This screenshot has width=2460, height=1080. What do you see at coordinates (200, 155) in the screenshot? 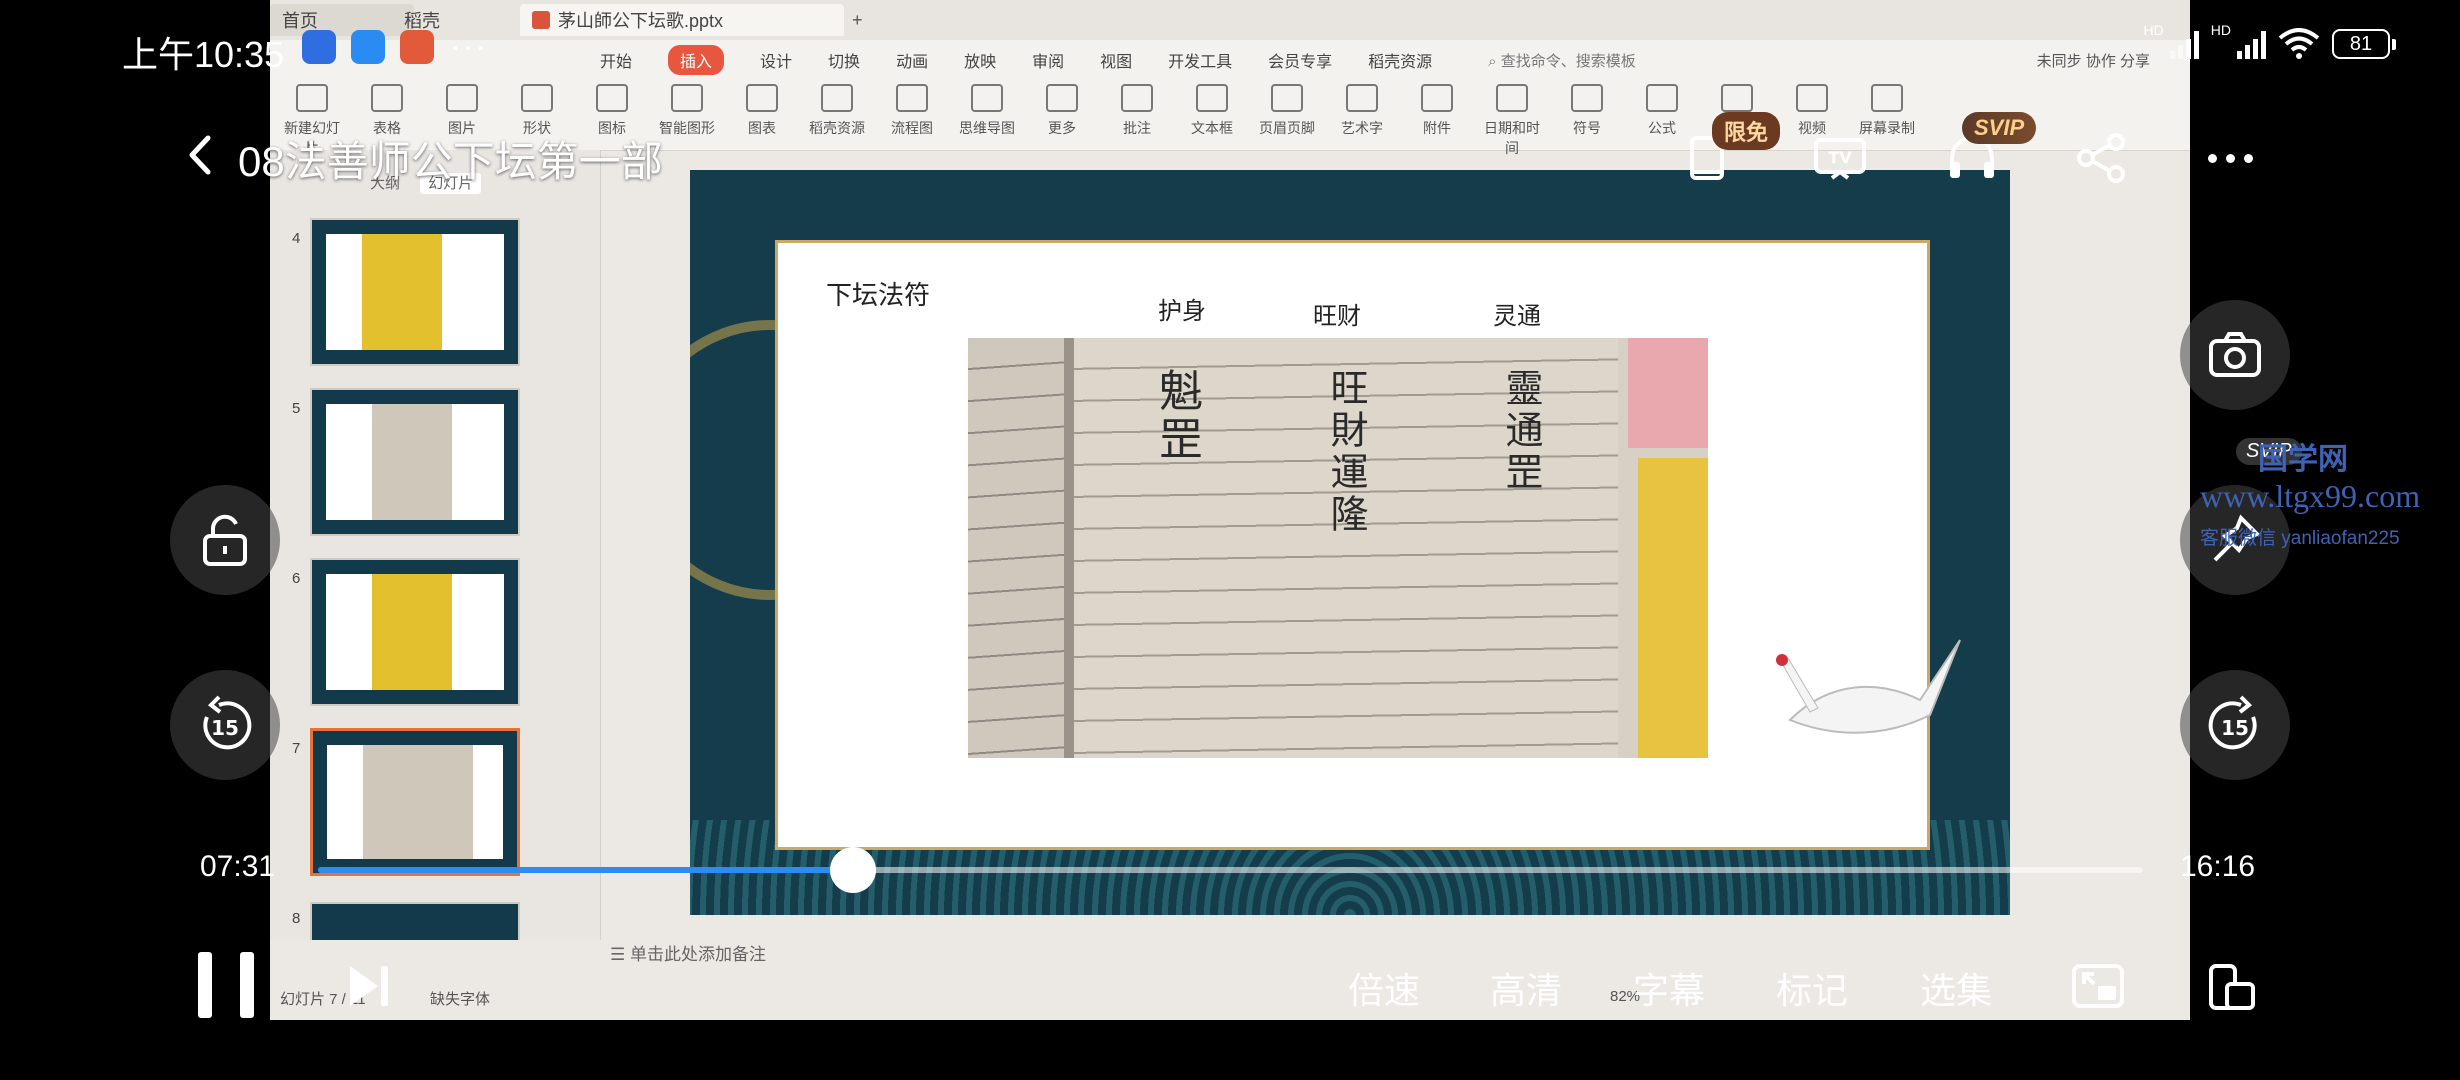
I see `back-arrow-icon` at bounding box center [200, 155].